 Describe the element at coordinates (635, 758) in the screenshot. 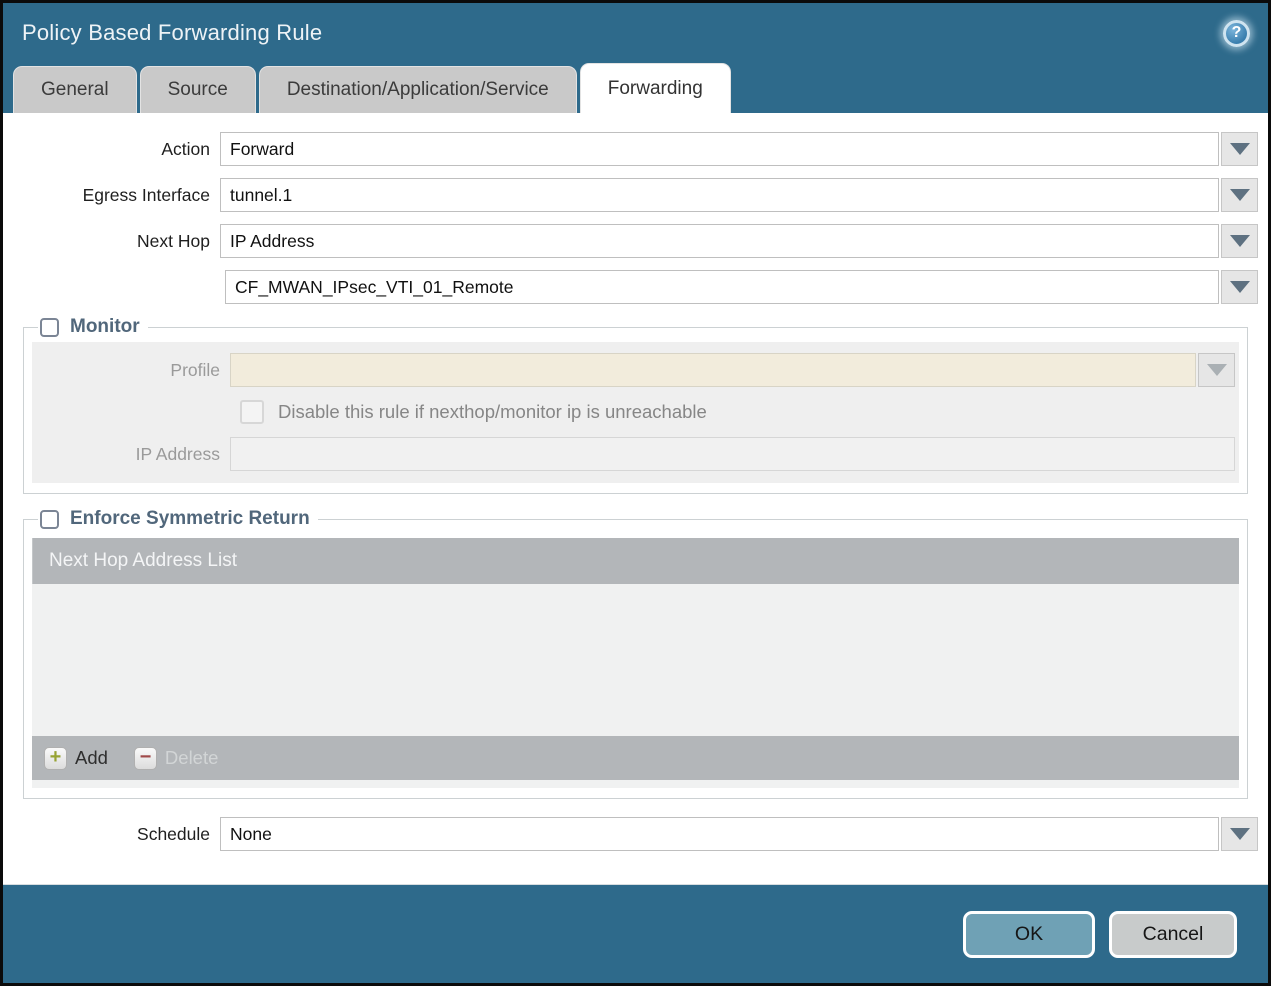

I see `next-hop-address-list-toolbar: + Add − Delete` at that location.